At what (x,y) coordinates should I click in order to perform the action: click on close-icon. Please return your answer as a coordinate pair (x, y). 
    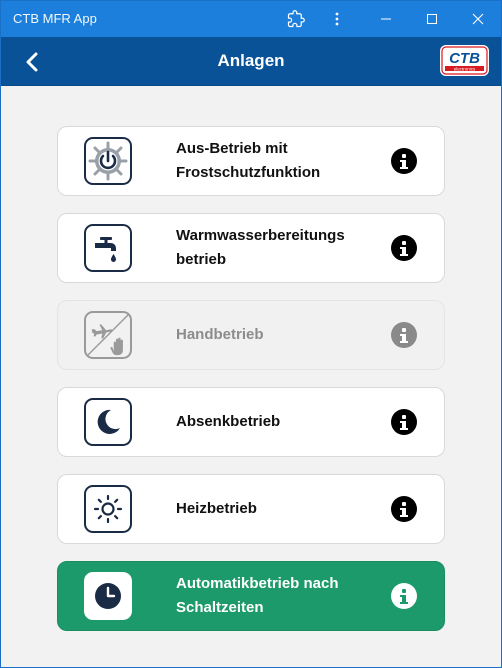
    Looking at the image, I should click on (478, 19).